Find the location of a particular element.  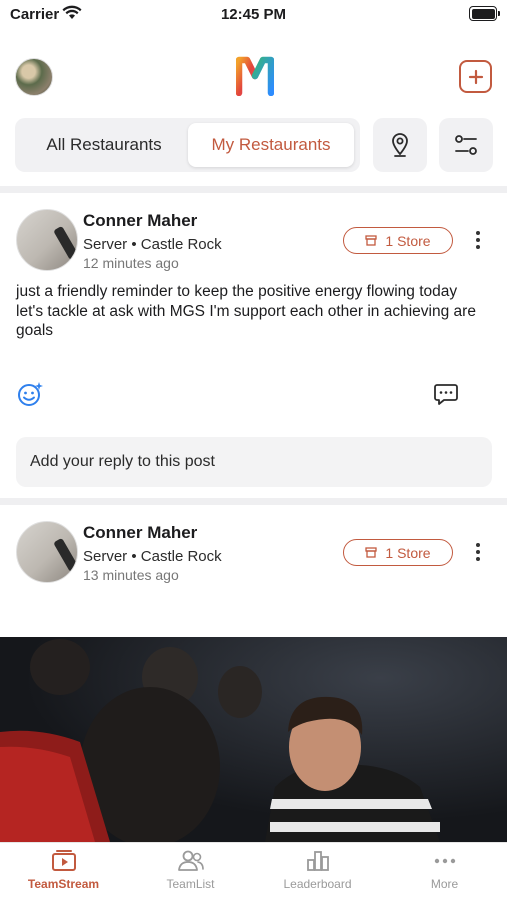

tab-label: TeamStream is located at coordinates (63, 884).